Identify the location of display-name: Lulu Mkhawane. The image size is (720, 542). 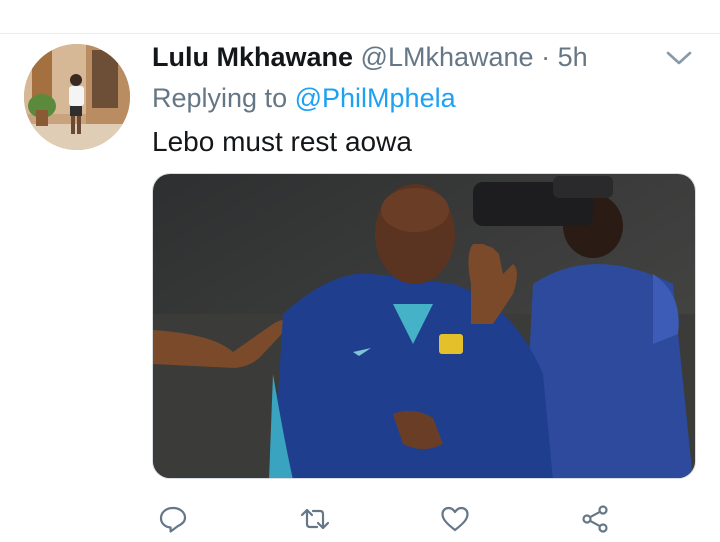
(252, 57).